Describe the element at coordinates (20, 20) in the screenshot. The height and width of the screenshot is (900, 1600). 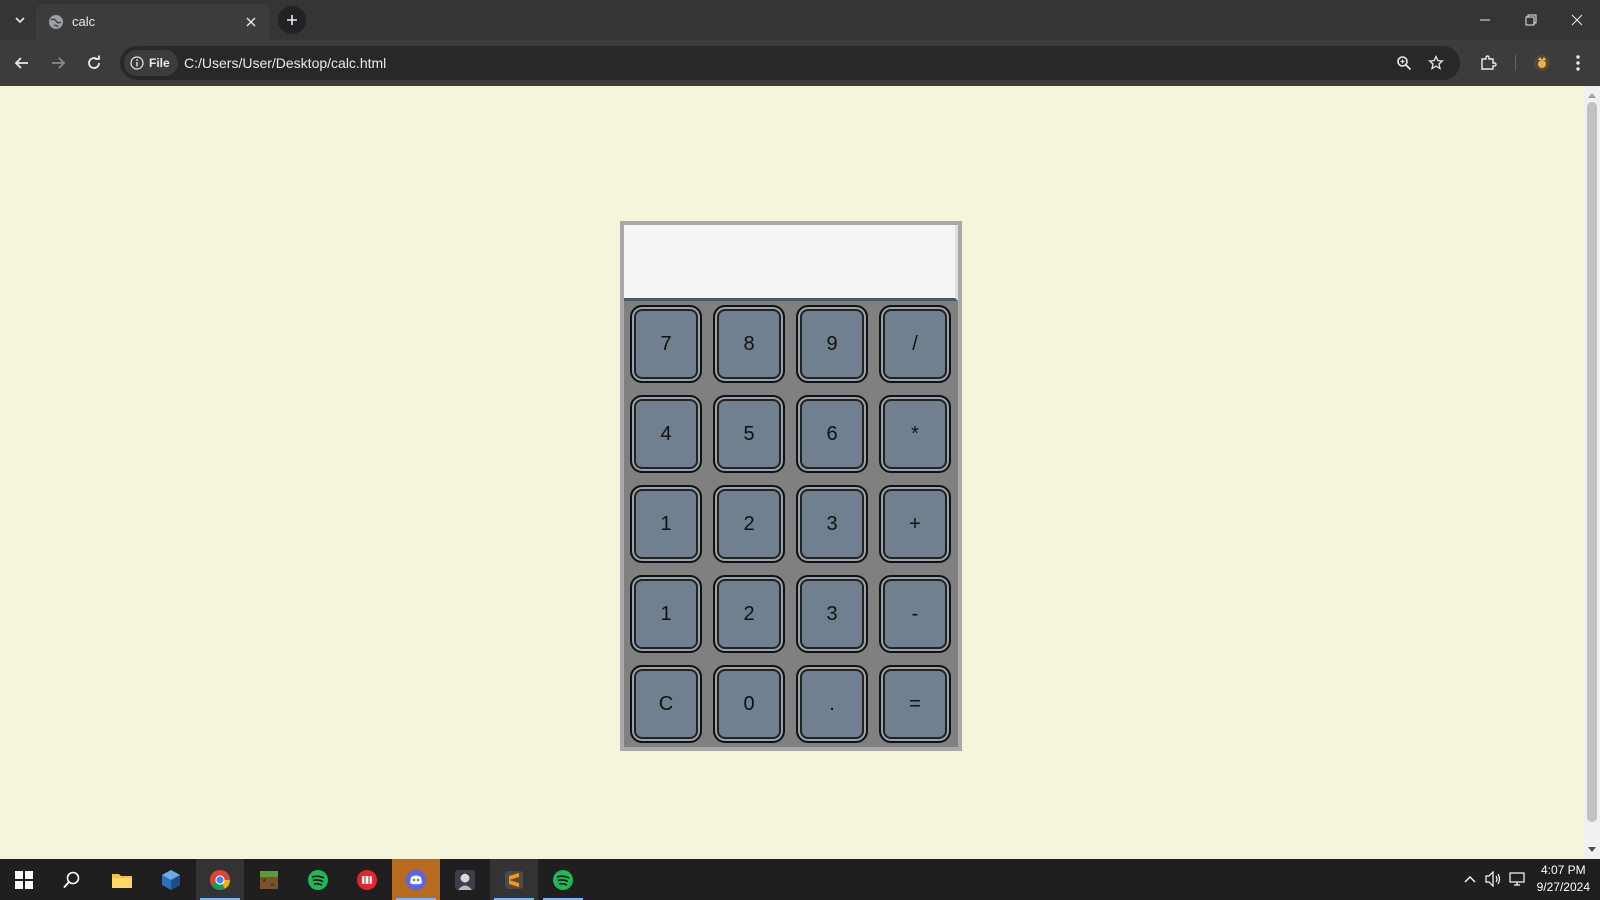
I see `tab-search-chevron-icon` at that location.